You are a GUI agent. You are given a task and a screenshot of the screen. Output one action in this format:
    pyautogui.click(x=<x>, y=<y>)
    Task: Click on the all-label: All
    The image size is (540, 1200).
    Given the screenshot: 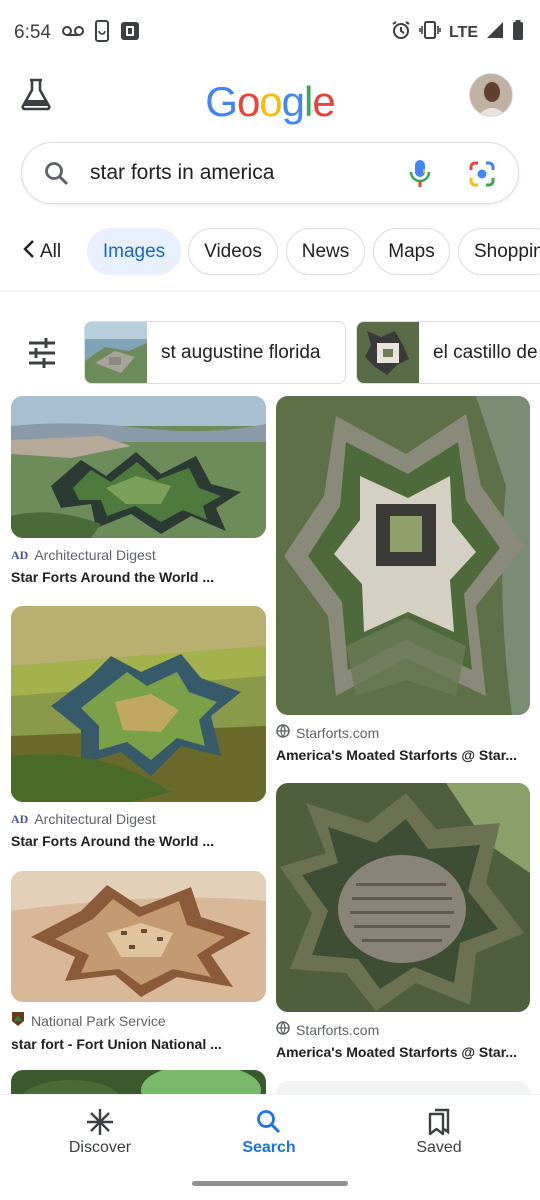 What is the action you would take?
    pyautogui.click(x=51, y=251)
    